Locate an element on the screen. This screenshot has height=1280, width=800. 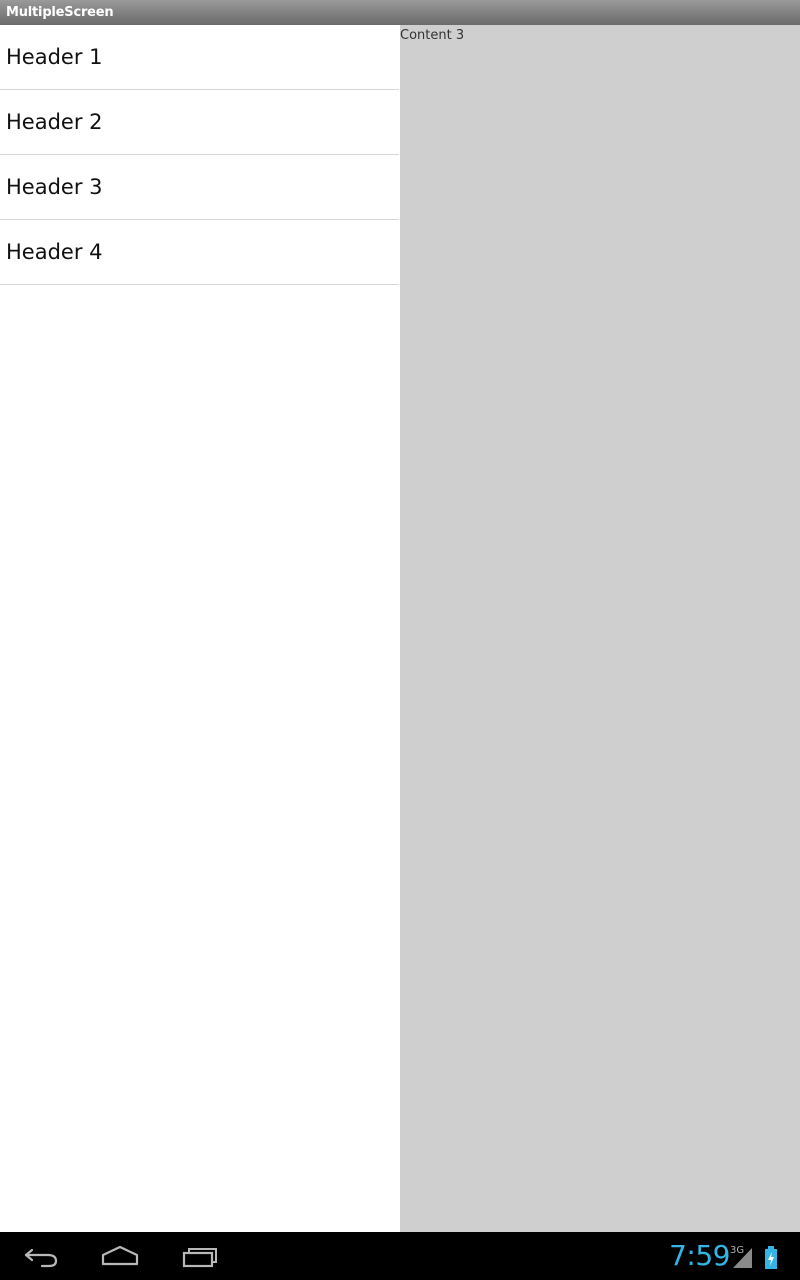
list-item-header-2: Header 2 is located at coordinates (199, 122).